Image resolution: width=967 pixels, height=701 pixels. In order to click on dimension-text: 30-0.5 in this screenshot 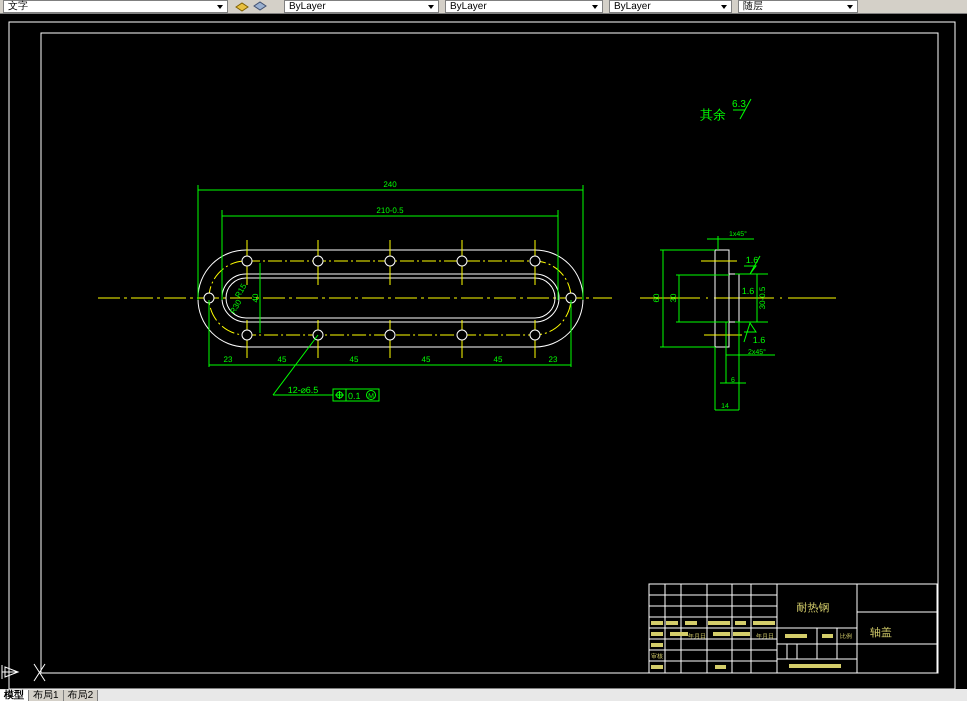, I will do `click(762, 298)`.